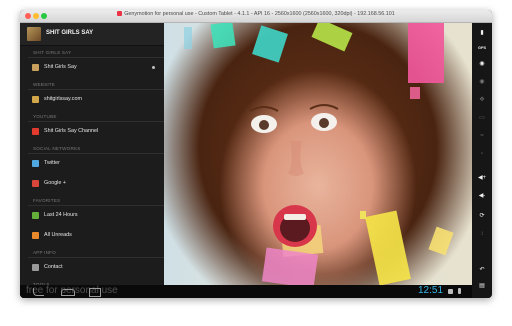  I want to click on drawer-header: SHIT GIRLS SAY, so click(92, 34).